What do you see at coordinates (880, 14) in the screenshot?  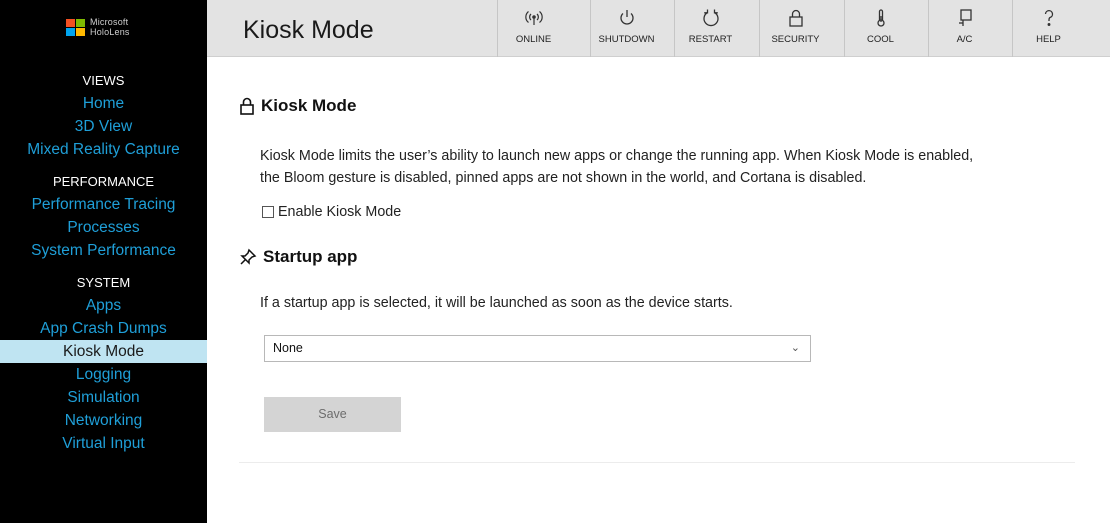 I see `thermometer-icon` at bounding box center [880, 14].